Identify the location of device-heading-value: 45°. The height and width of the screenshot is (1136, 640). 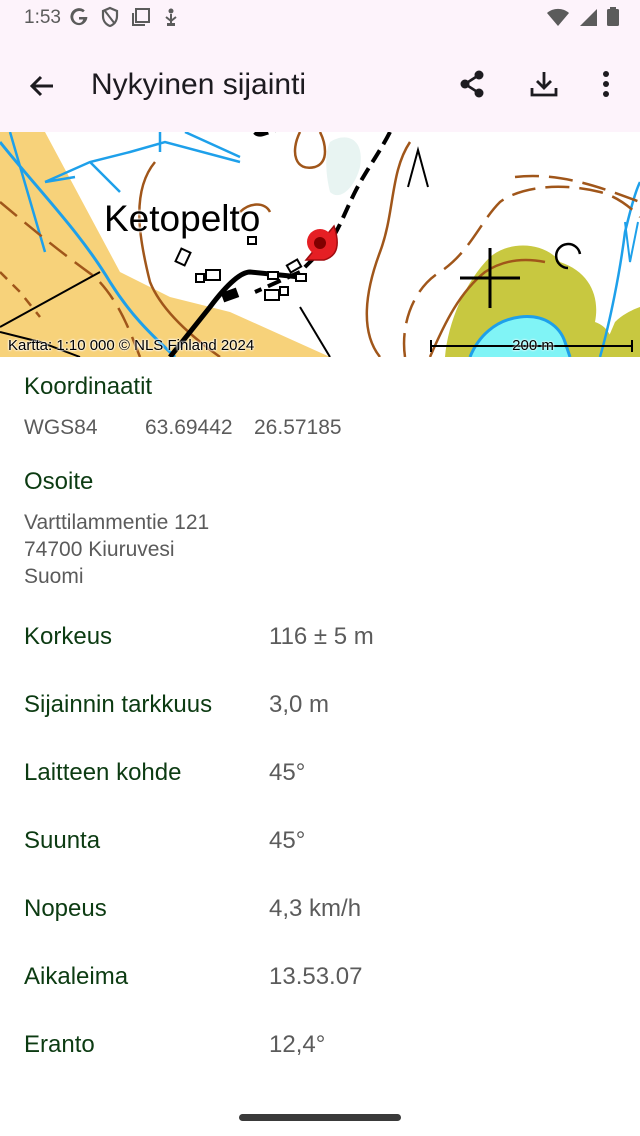
(287, 772).